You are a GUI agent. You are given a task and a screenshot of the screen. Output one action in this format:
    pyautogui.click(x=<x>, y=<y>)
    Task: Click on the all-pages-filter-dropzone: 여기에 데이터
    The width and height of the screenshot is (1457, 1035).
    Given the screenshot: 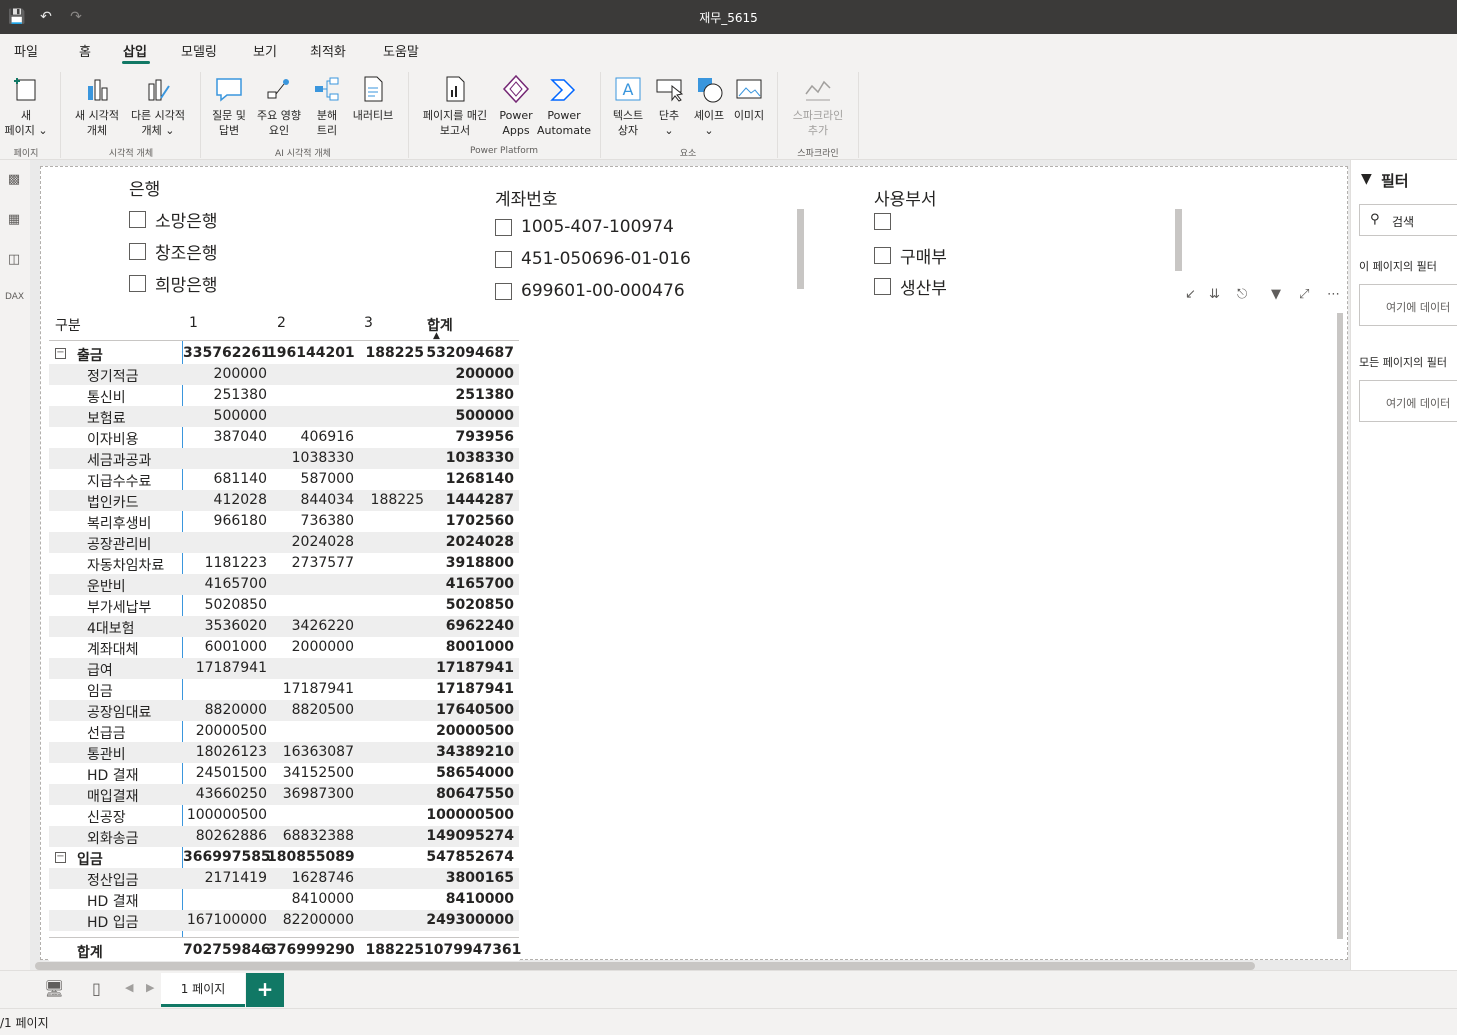 What is the action you would take?
    pyautogui.click(x=1408, y=401)
    